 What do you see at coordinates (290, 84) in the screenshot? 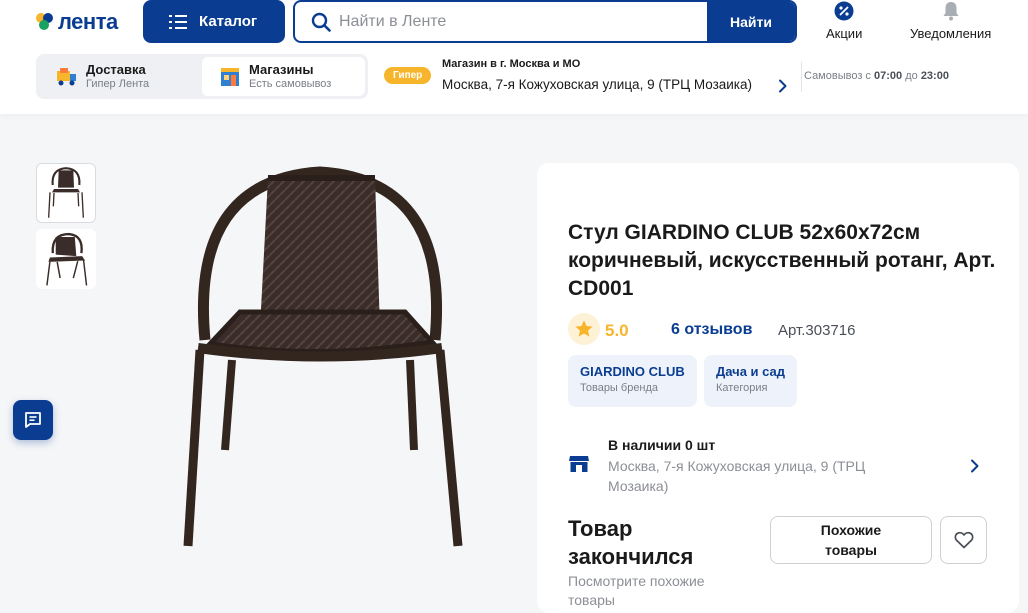
I see `tab-stores-subtitle: Есть самовывоз` at bounding box center [290, 84].